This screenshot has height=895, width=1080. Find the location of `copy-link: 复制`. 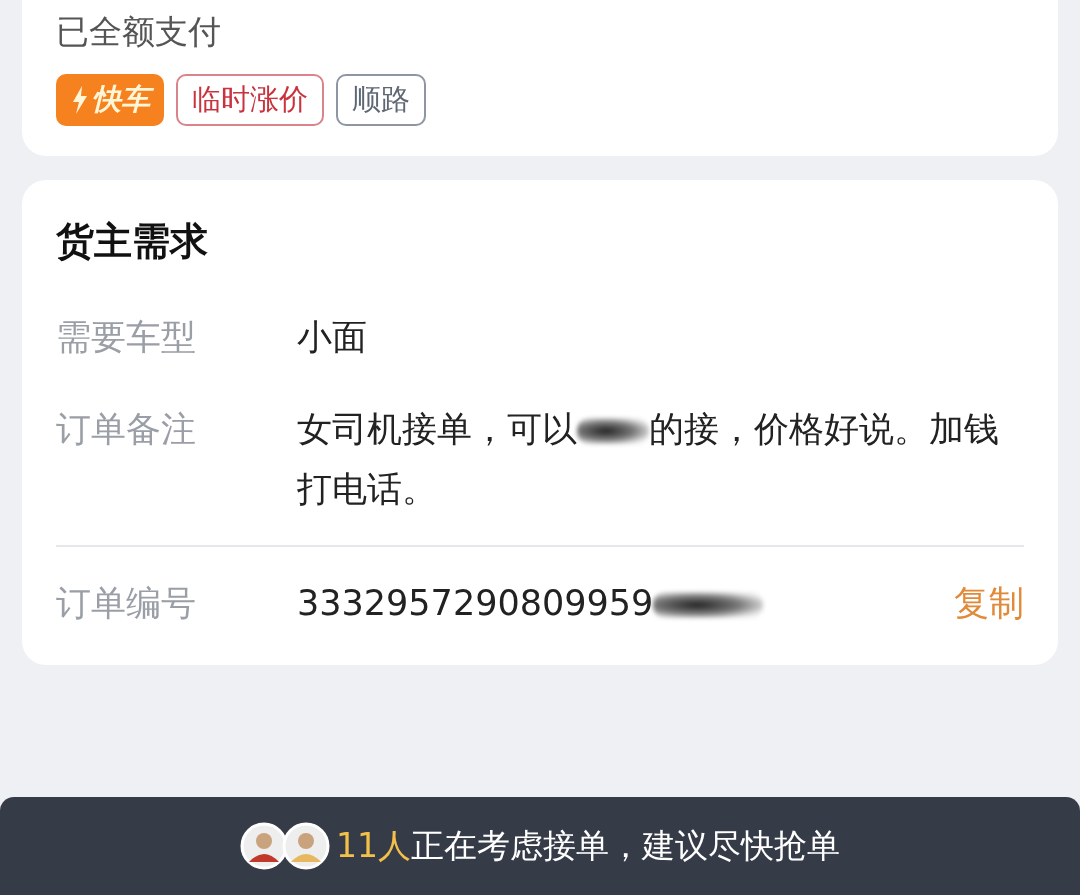

copy-link: 复制 is located at coordinates (989, 603).